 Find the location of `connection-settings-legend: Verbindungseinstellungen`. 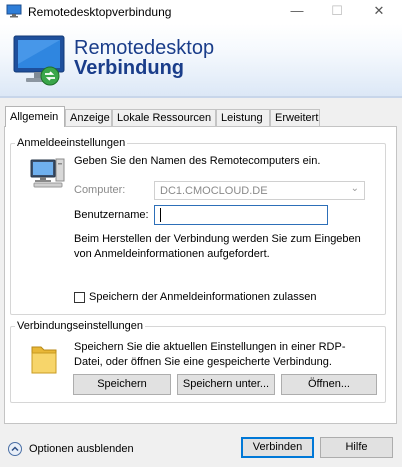

connection-settings-legend: Verbindungseinstellungen is located at coordinates (80, 326).